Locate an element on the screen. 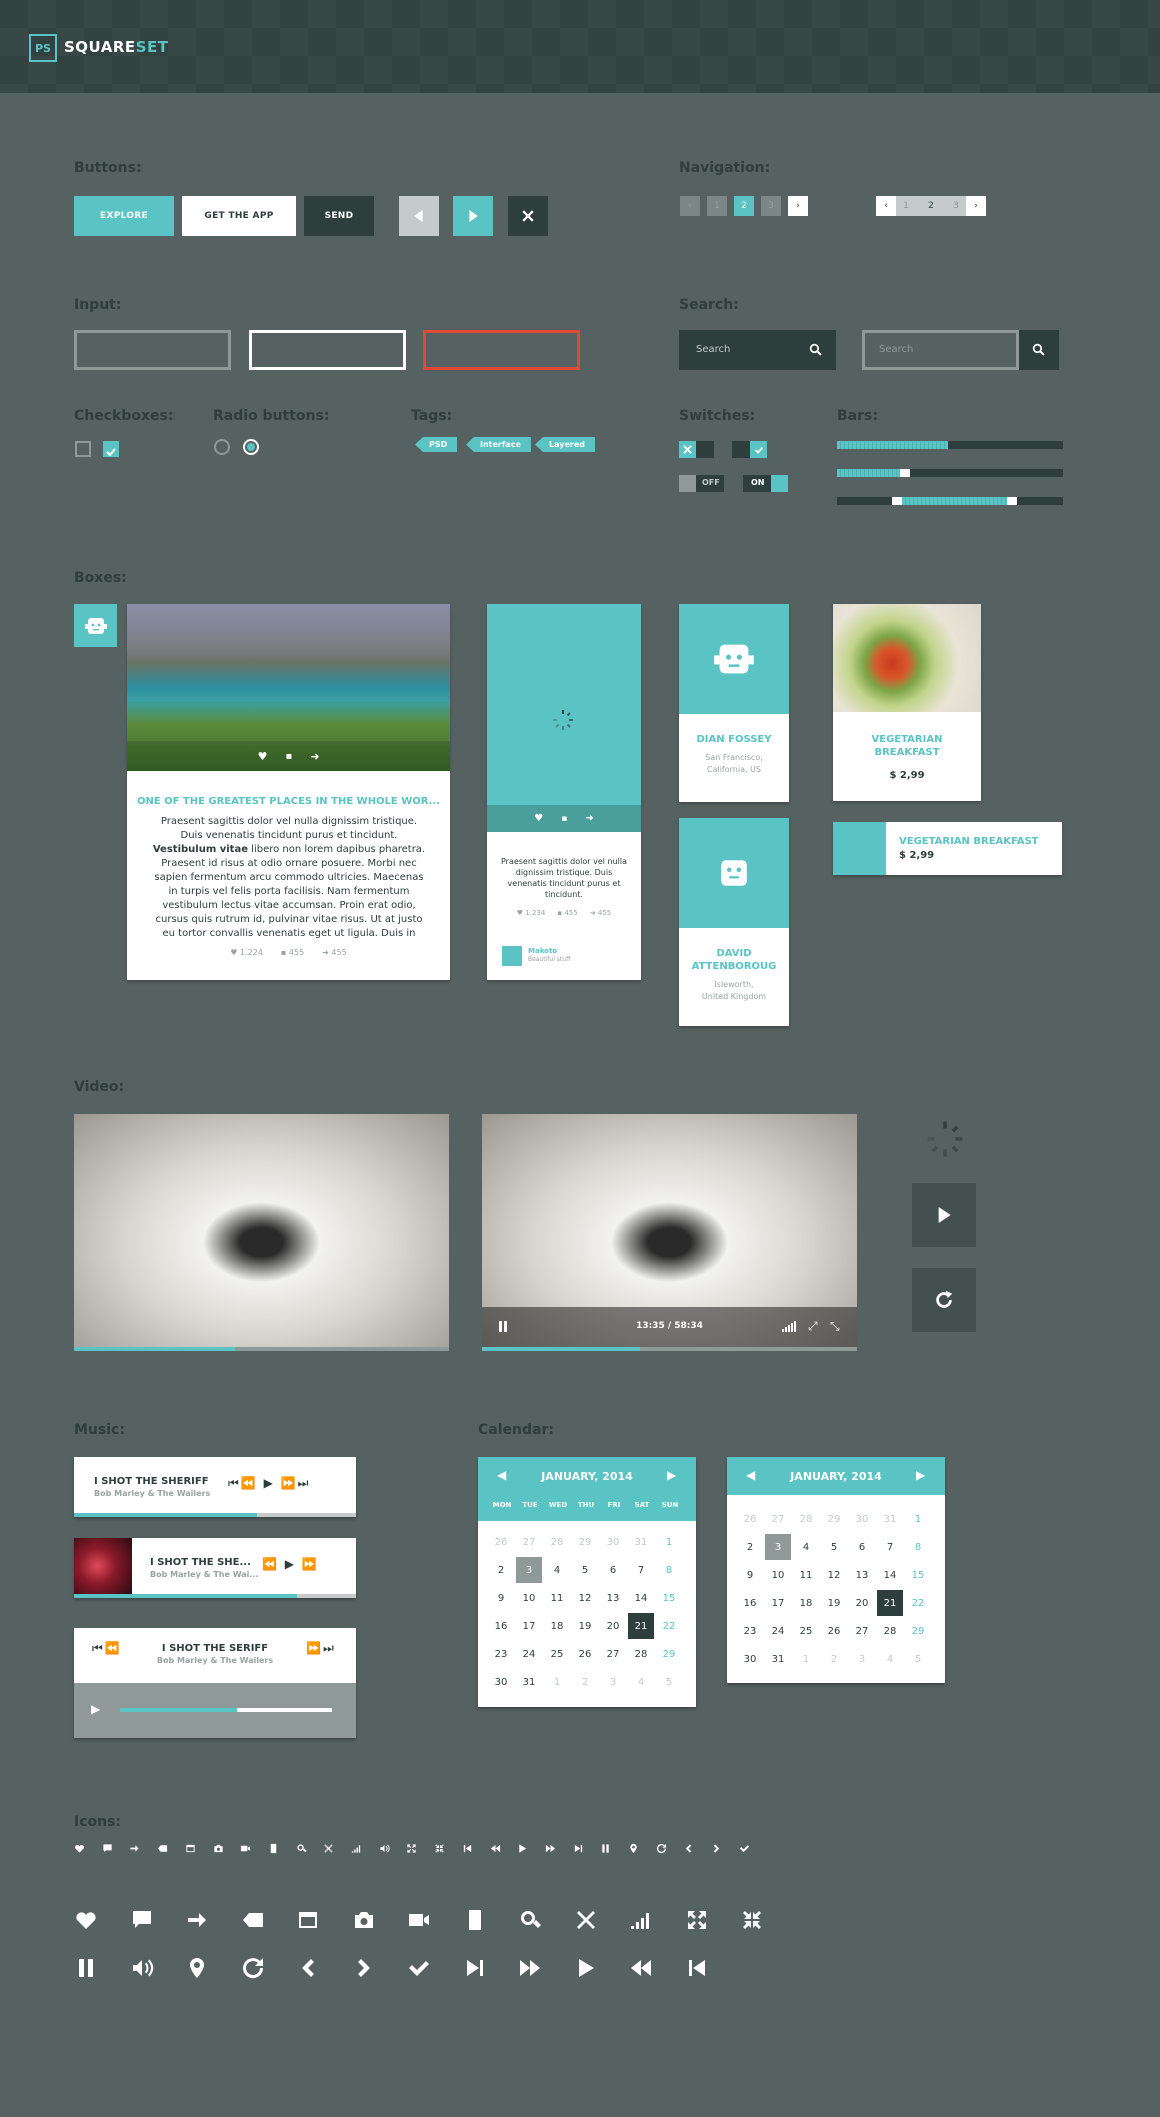 This screenshot has height=2117, width=1160. close-button is located at coordinates (528, 216).